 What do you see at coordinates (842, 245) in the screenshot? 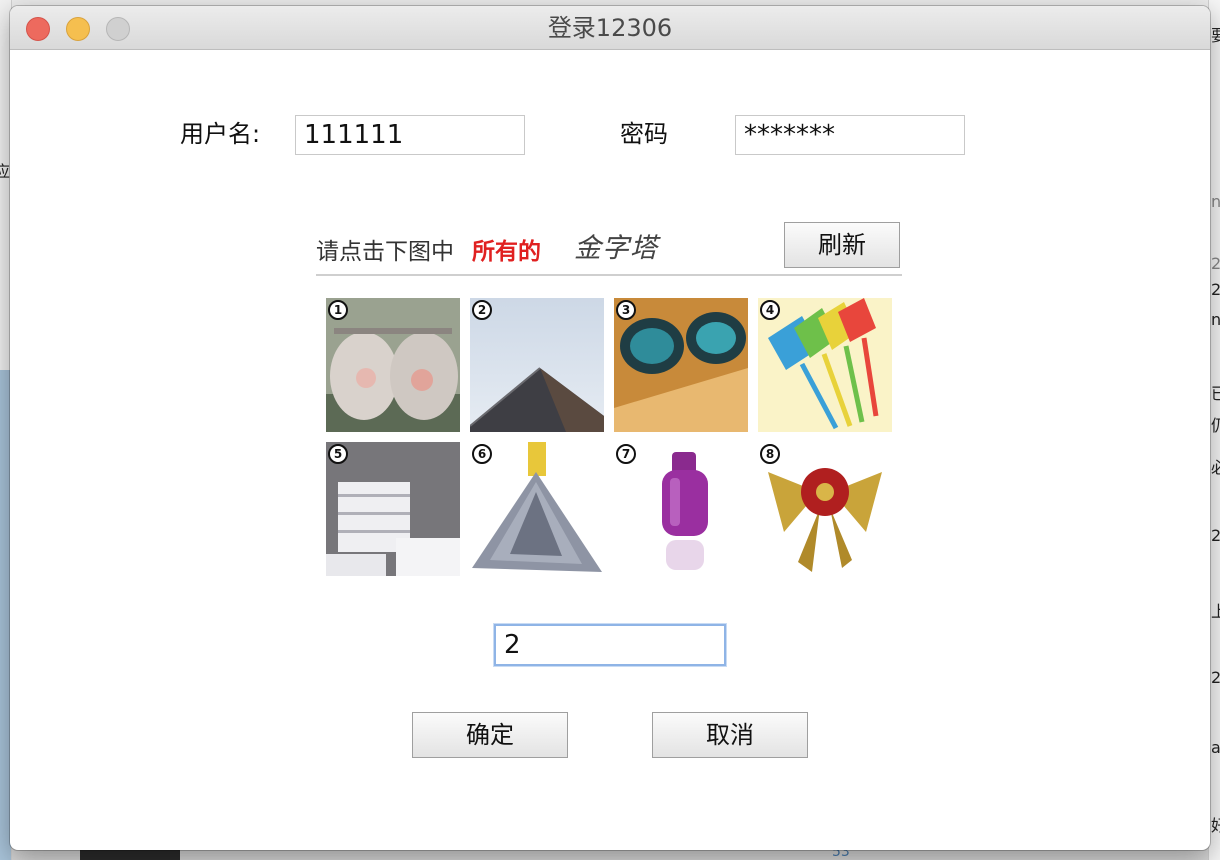
I see `refresh-captcha-button: 刷新` at bounding box center [842, 245].